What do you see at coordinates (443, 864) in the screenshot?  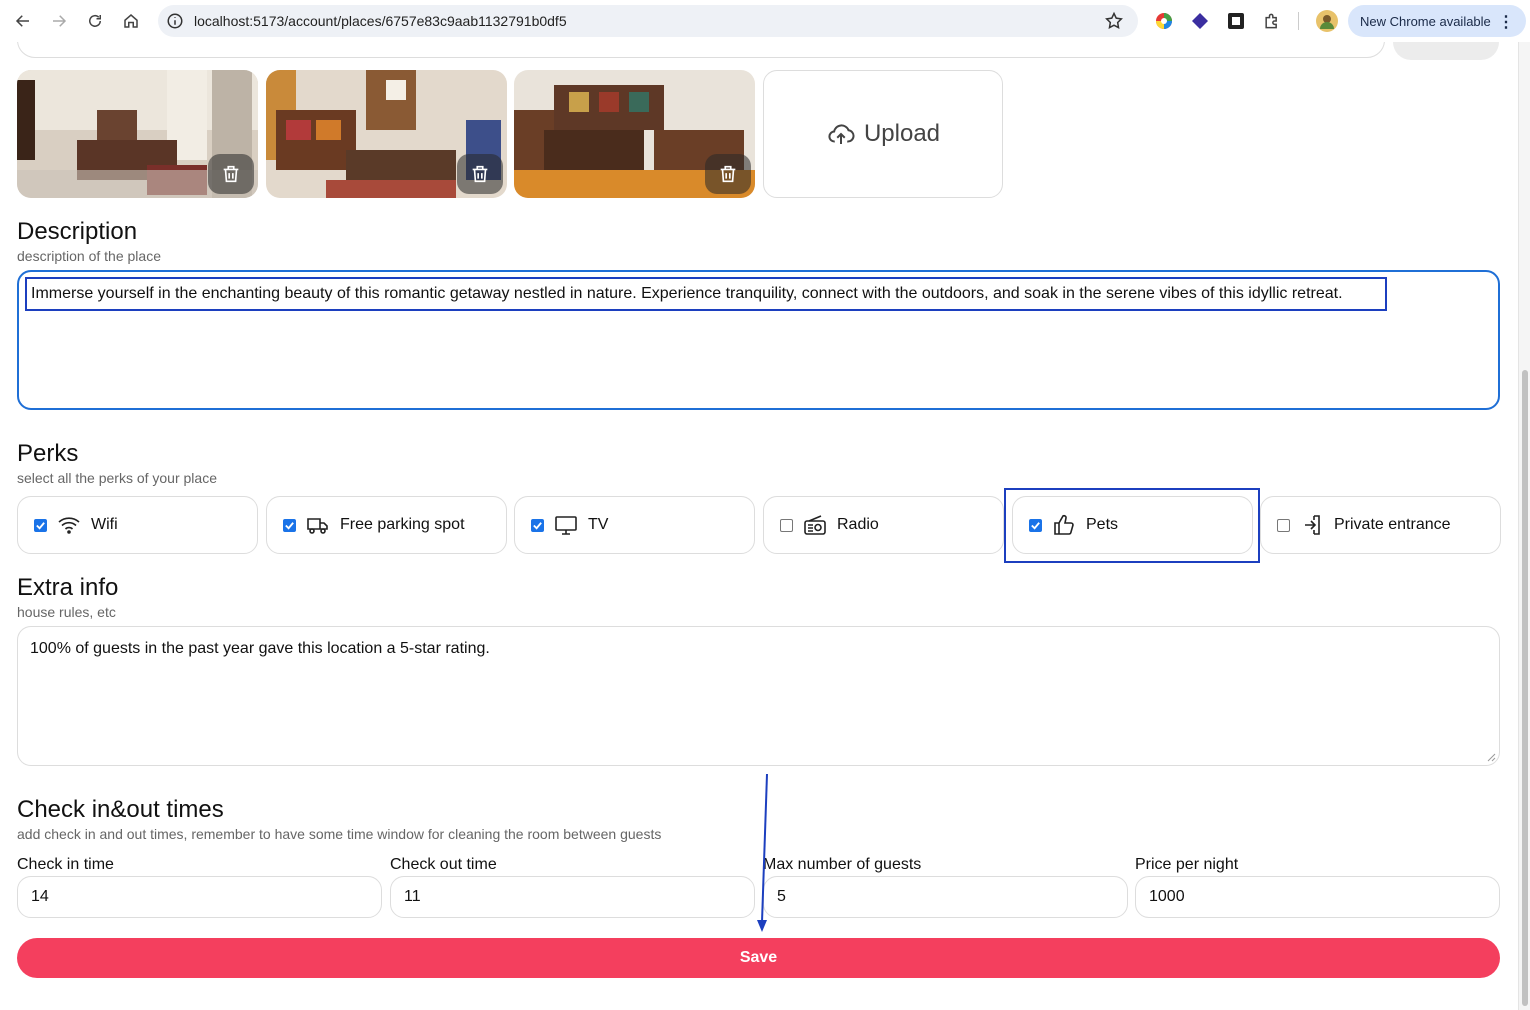 I see `checkout-label: Check out time` at bounding box center [443, 864].